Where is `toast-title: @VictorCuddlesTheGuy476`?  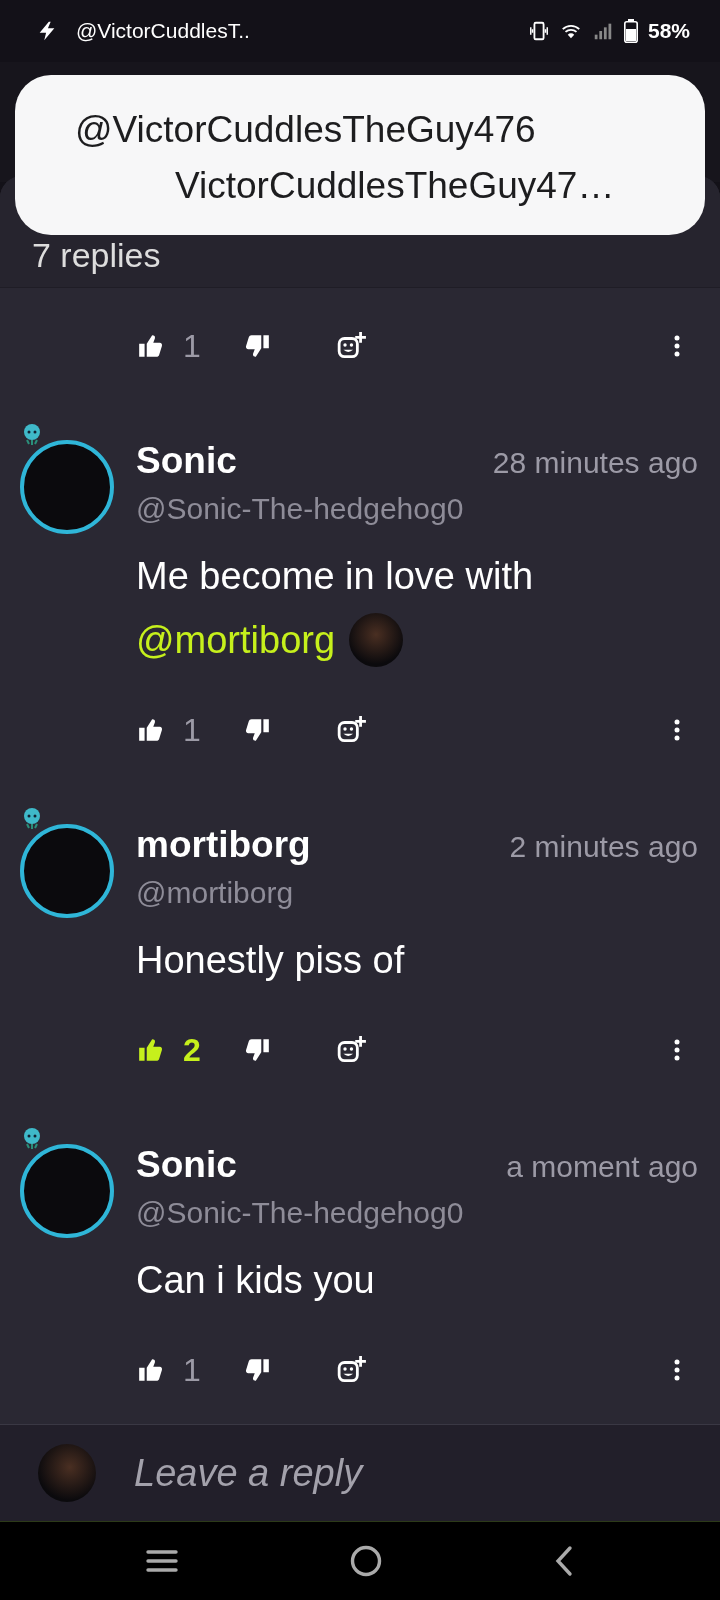
toast-title: @VictorCuddlesTheGuy476 is located at coordinates (306, 130).